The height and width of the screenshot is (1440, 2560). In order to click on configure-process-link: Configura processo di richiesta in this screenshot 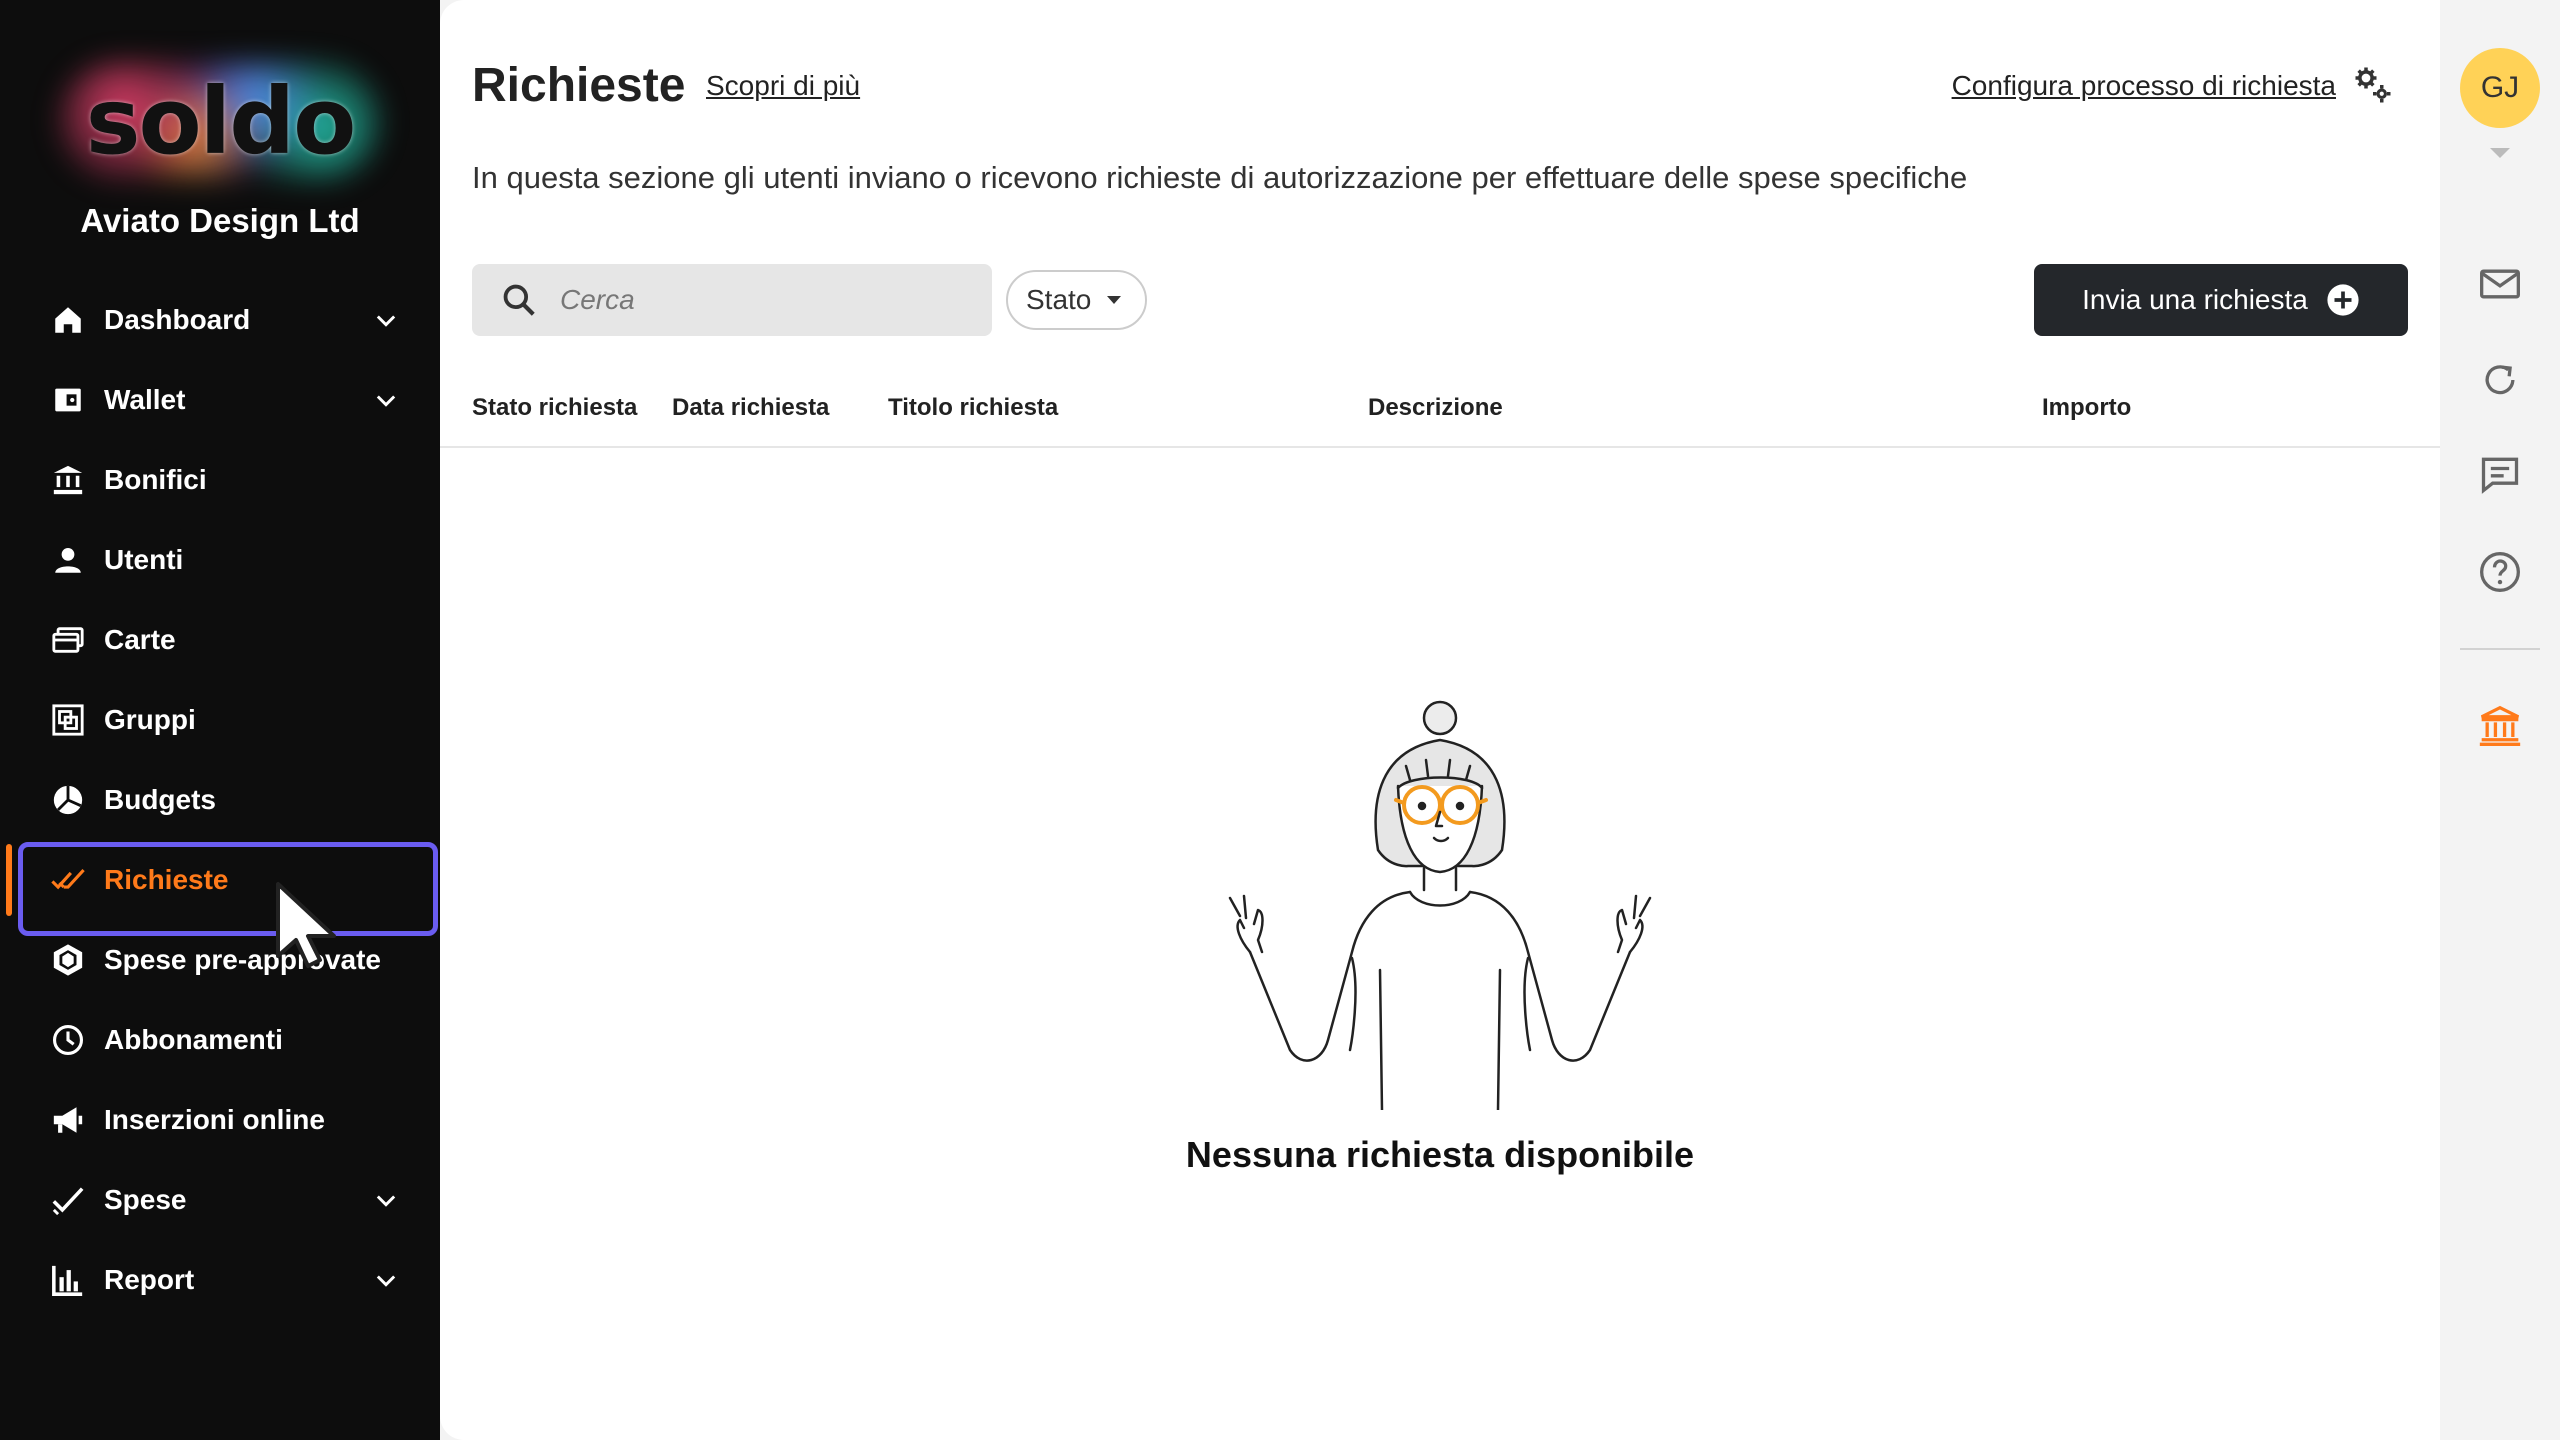, I will do `click(2144, 86)`.